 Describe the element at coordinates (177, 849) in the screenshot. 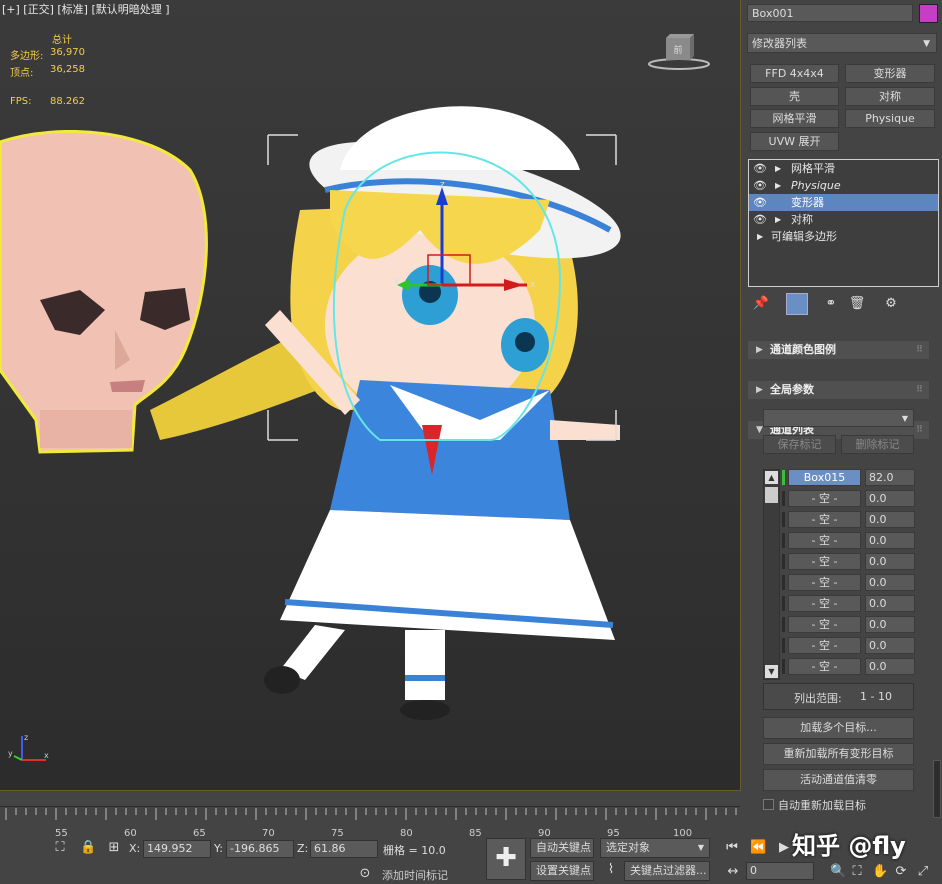

I see `x-coordinate-field: 149.952` at that location.